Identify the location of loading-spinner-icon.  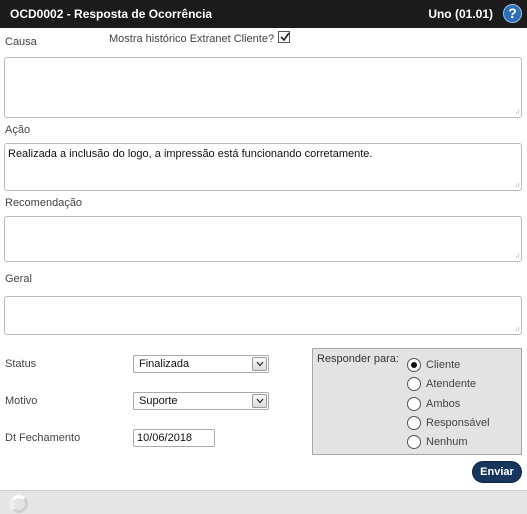
(19, 504).